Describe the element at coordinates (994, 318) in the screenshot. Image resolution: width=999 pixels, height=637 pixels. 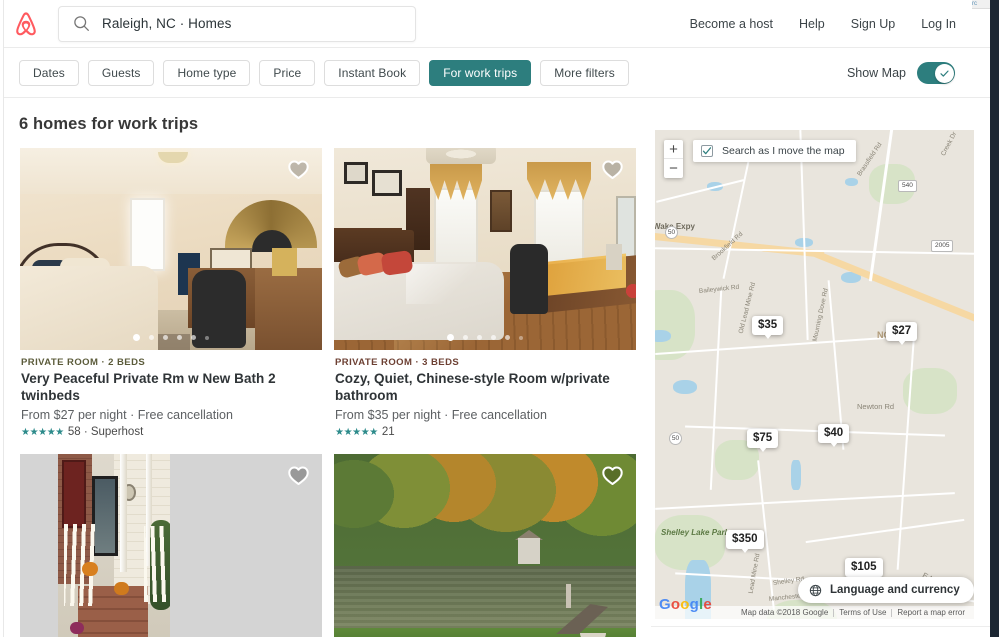
I see `right-edge-rail` at that location.